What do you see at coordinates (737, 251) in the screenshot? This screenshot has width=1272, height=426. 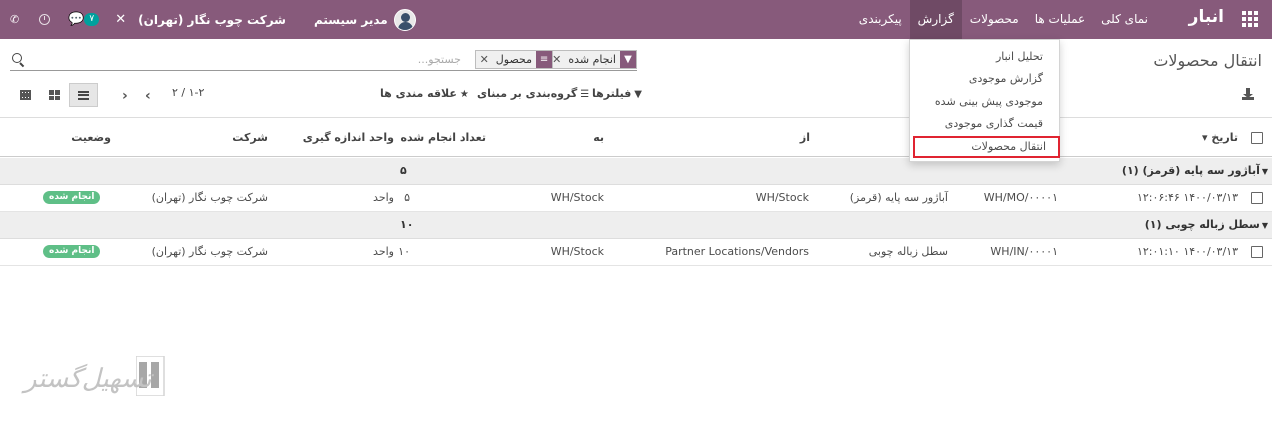 I see `cell-from: Partner Locations/Vendors` at bounding box center [737, 251].